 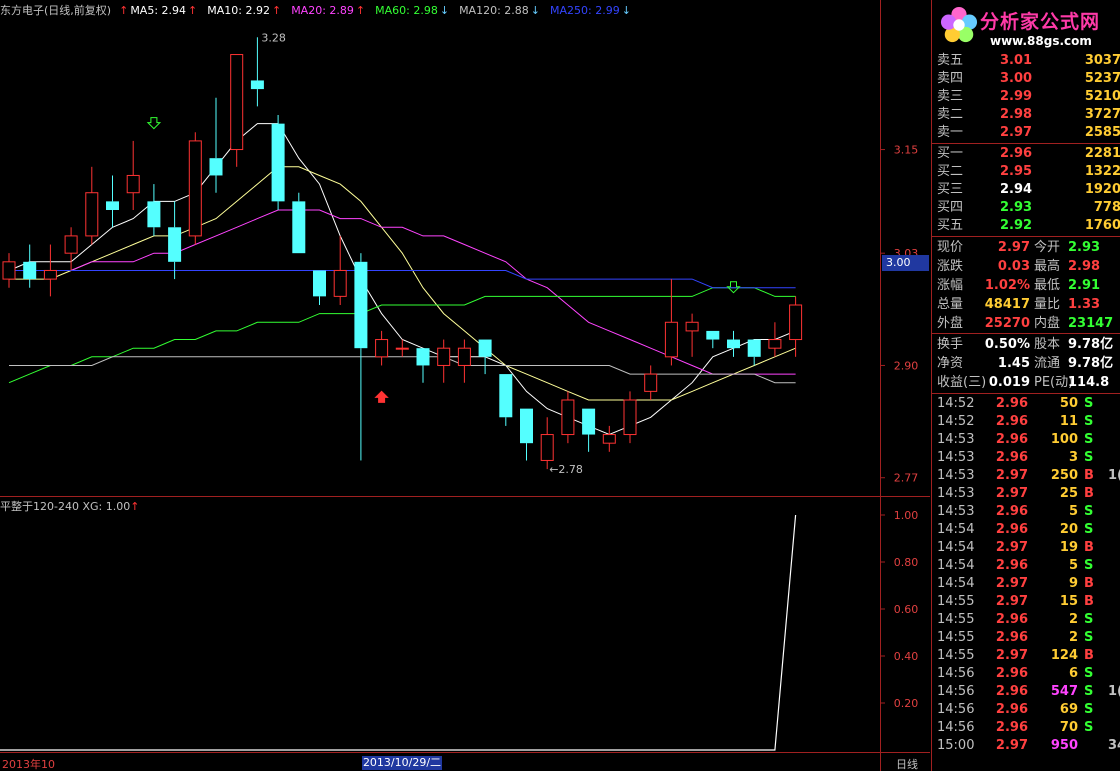 What do you see at coordinates (1026, 692) in the screenshot?
I see `tick-row: 14:56 2.96 547 S 1(` at bounding box center [1026, 692].